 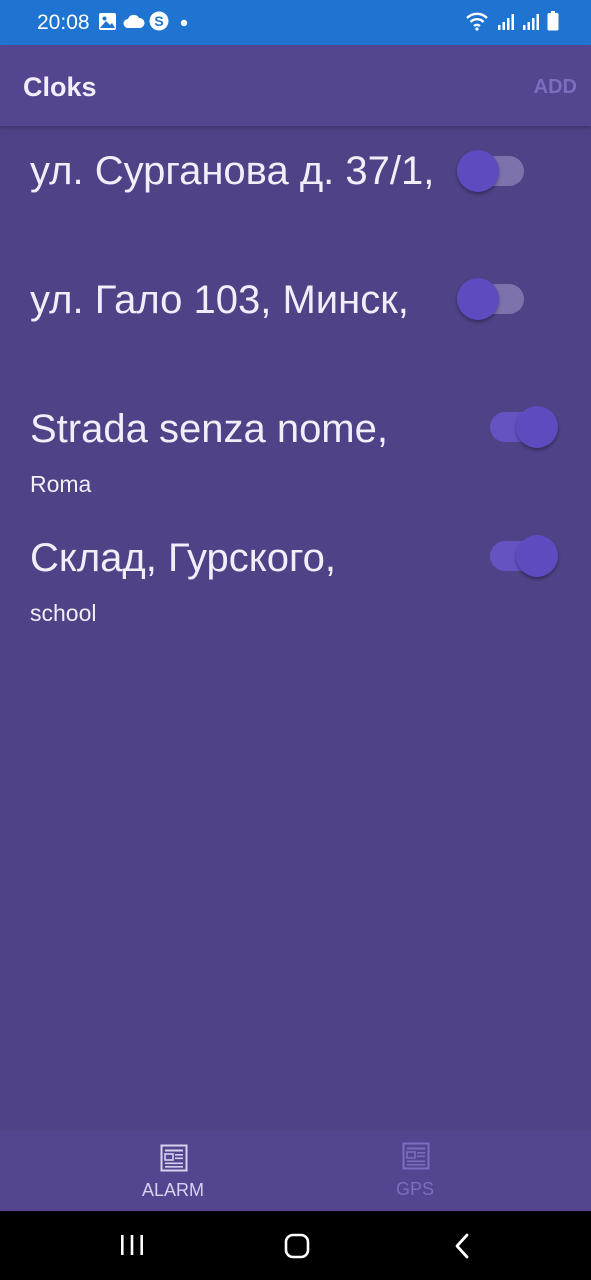 I want to click on app-bar: Cloks ADD, so click(x=295, y=85).